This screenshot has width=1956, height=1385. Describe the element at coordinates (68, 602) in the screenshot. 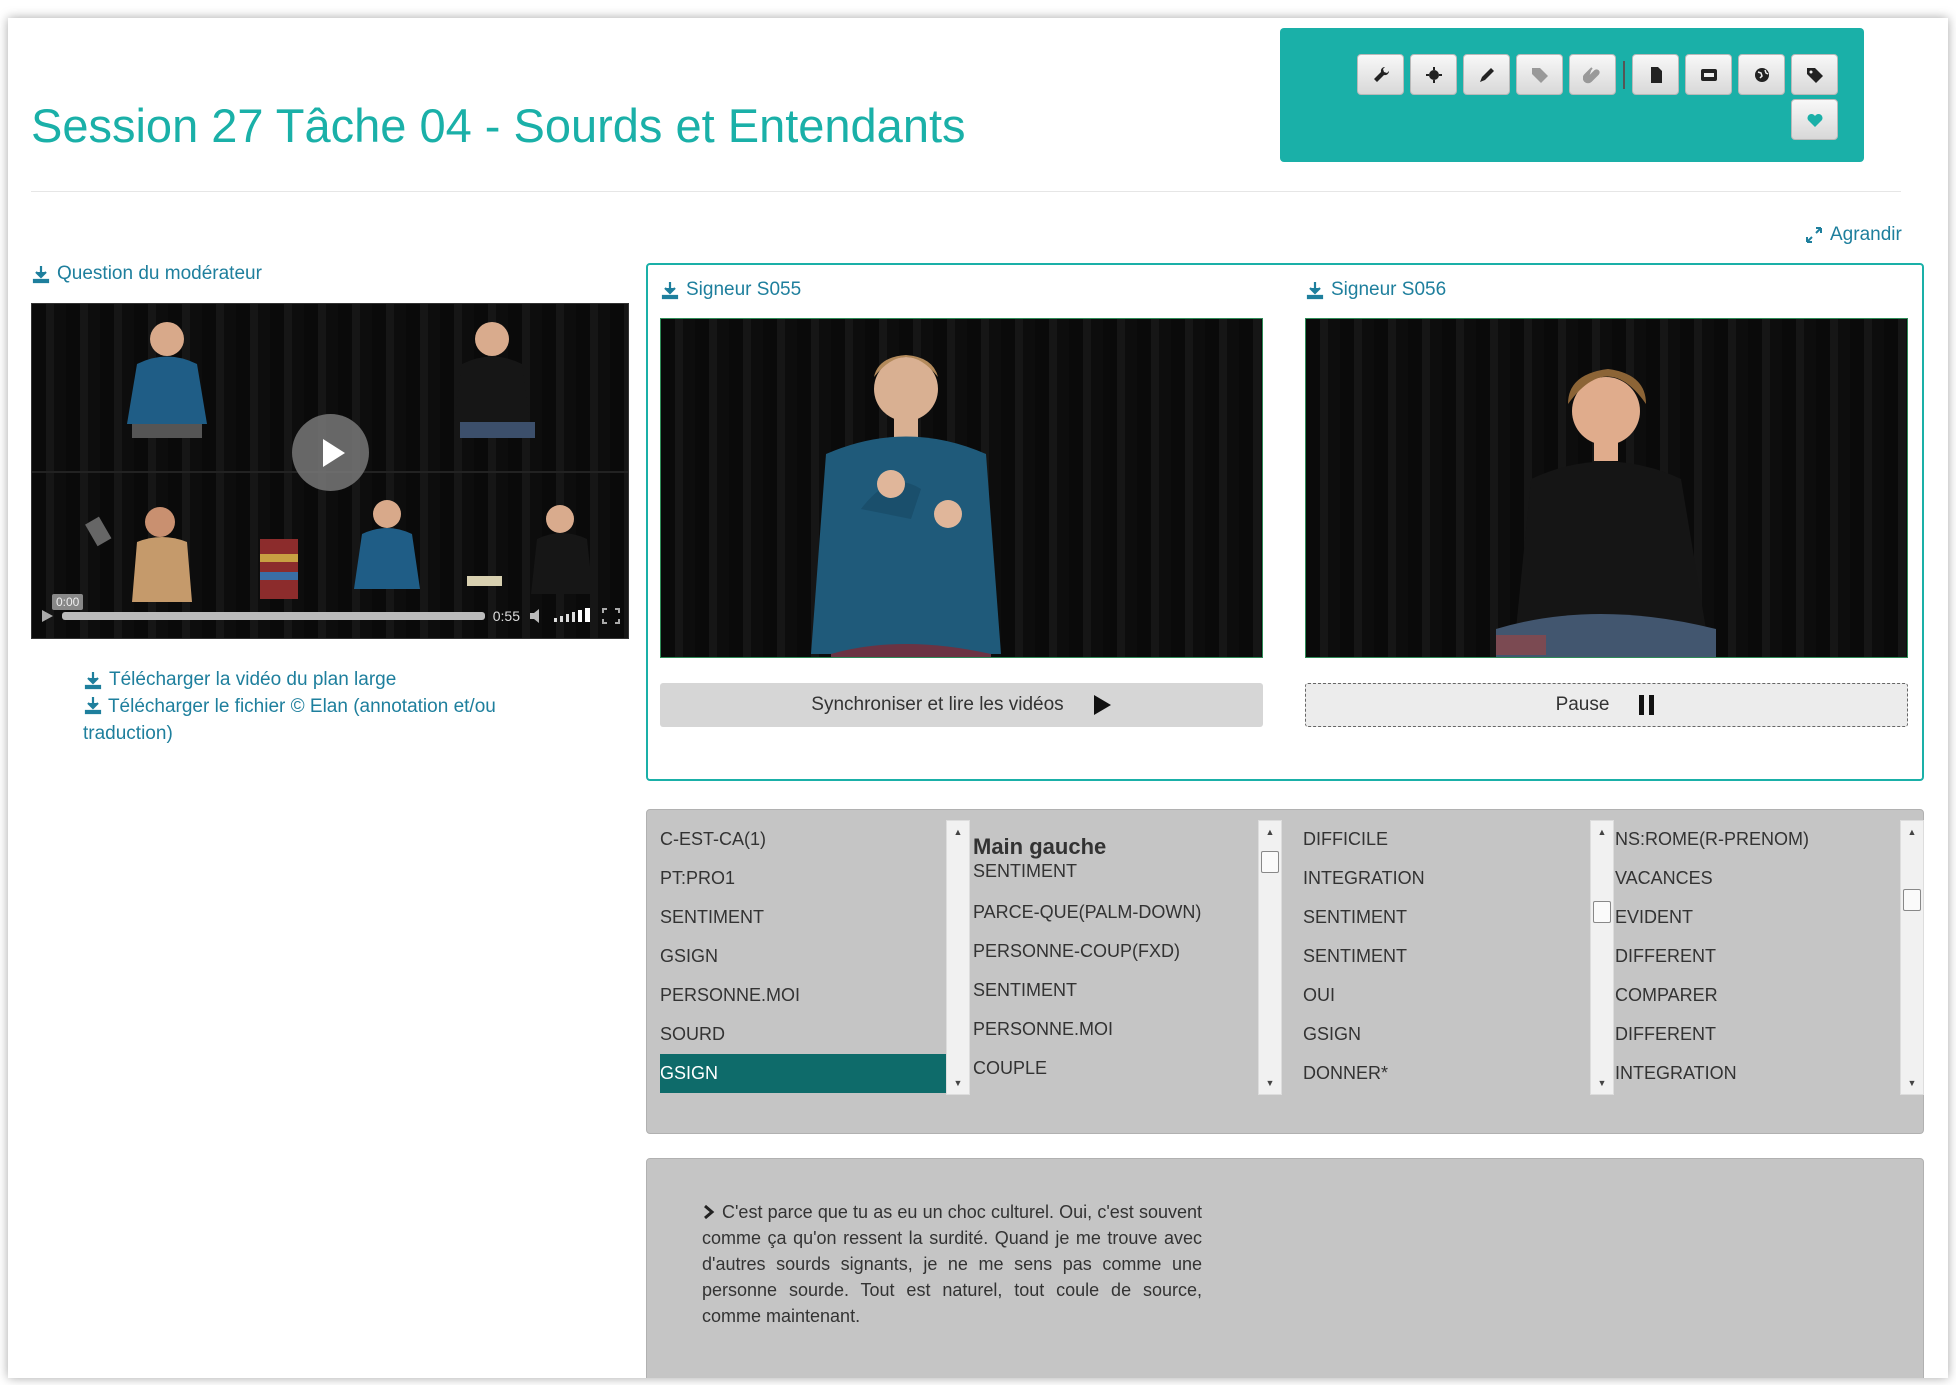

I see `current-time-tooltip: 0:00` at that location.